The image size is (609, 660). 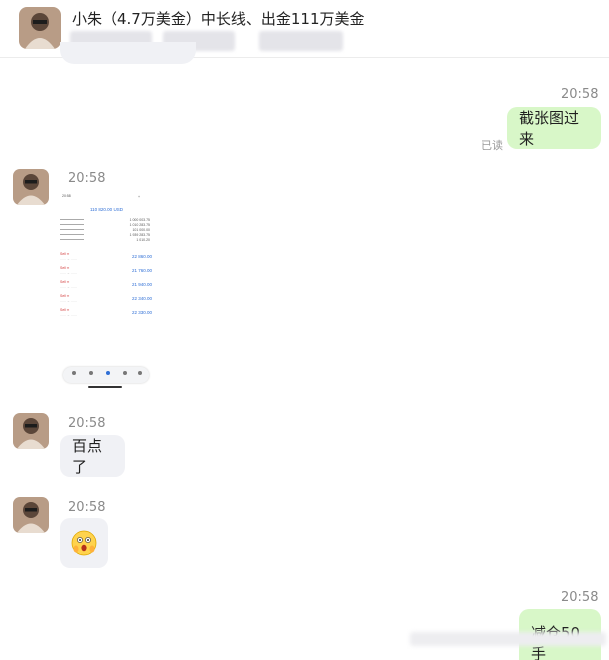 I want to click on trade-icon, so click(x=108, y=373).